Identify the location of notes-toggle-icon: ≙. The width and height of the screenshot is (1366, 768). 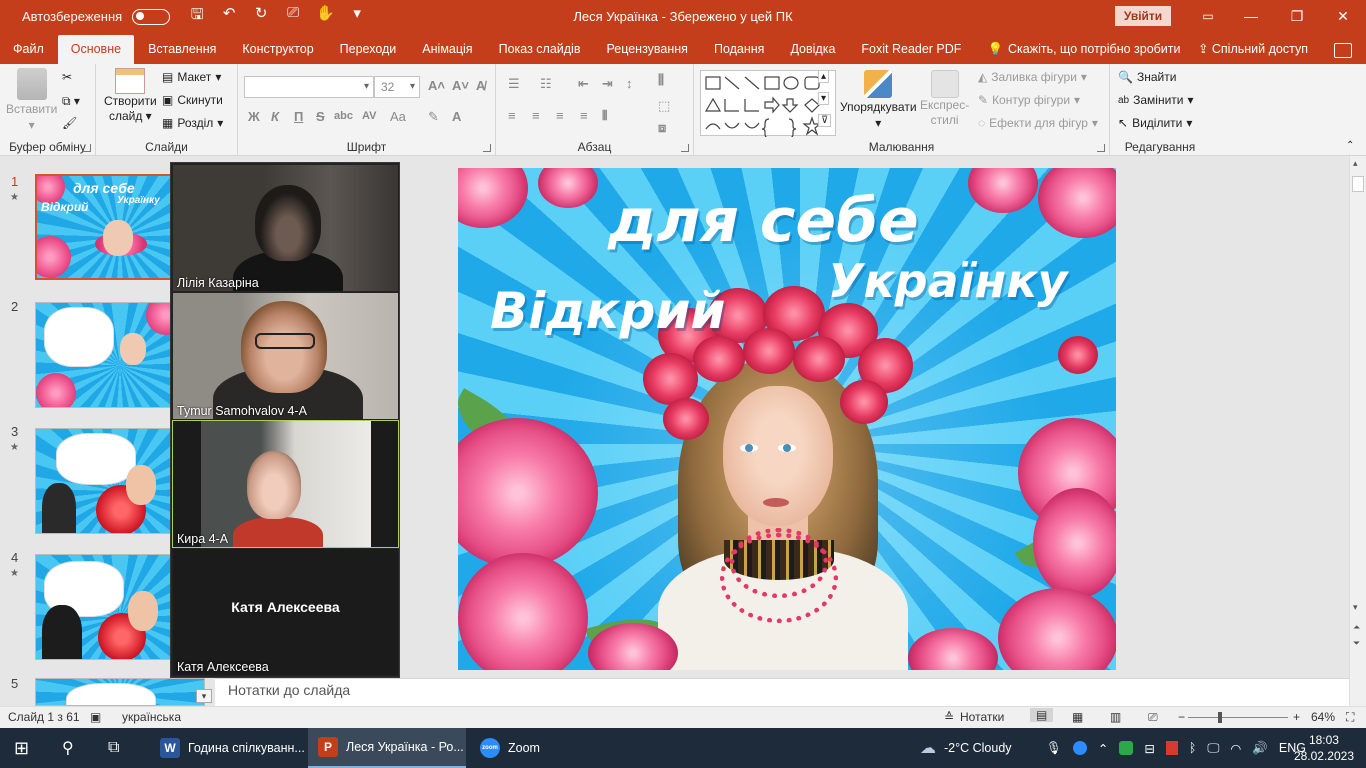
(949, 717).